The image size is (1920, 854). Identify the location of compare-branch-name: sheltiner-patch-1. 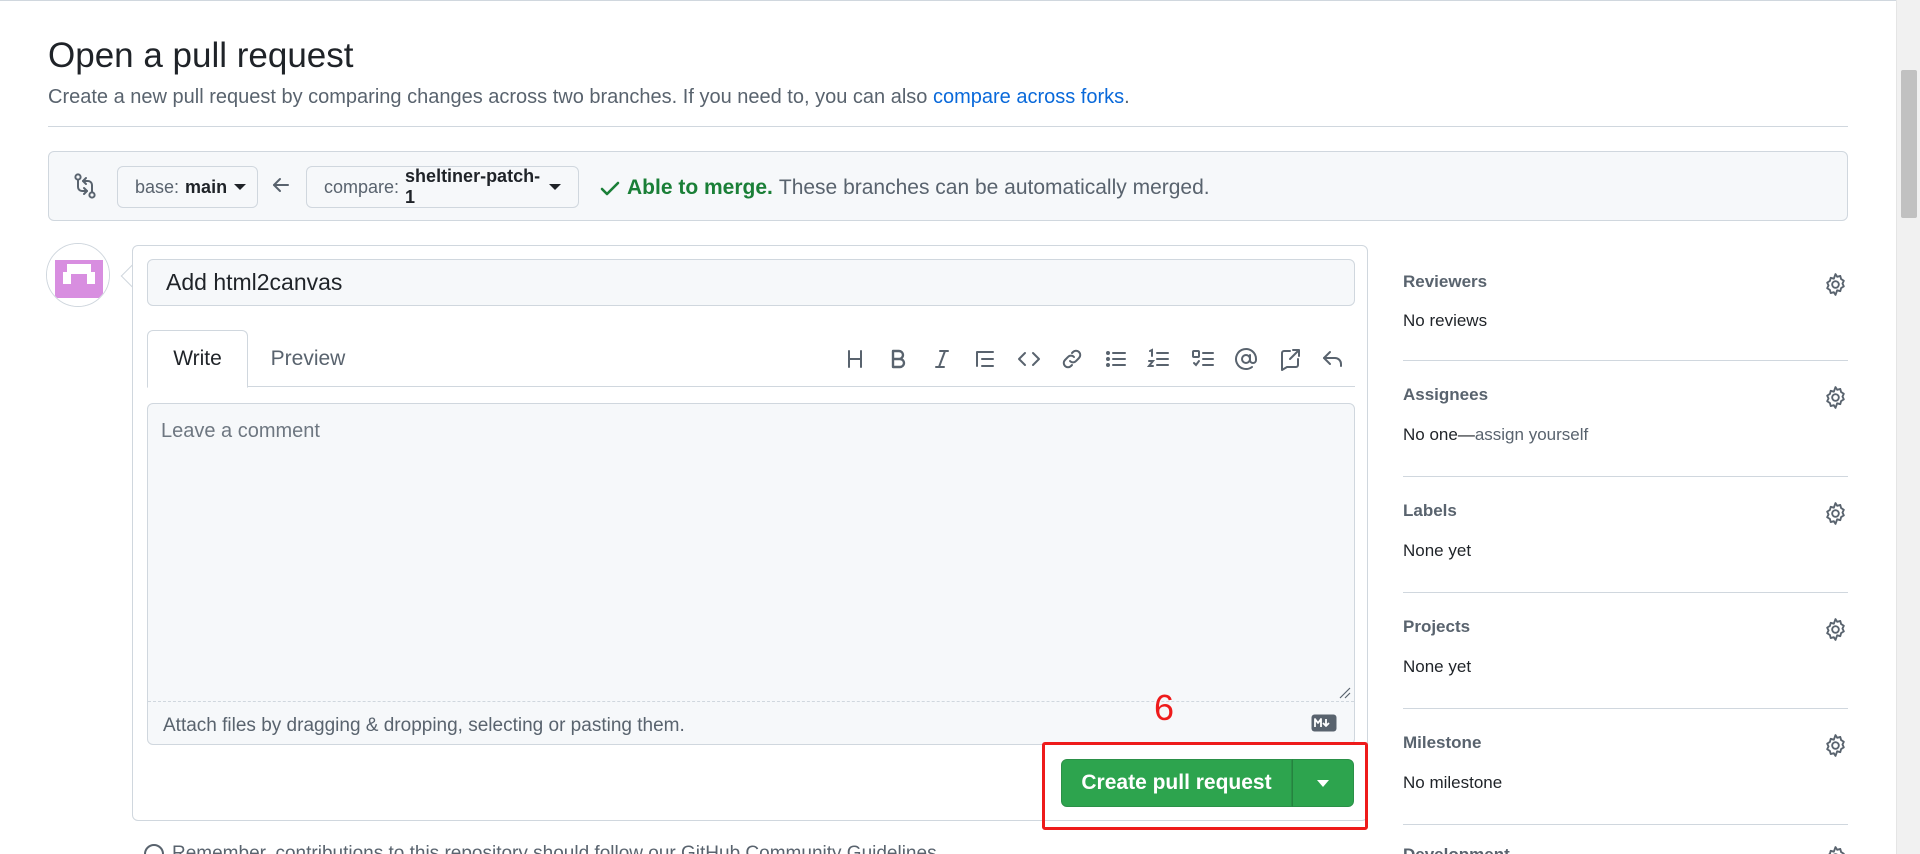
(473, 186).